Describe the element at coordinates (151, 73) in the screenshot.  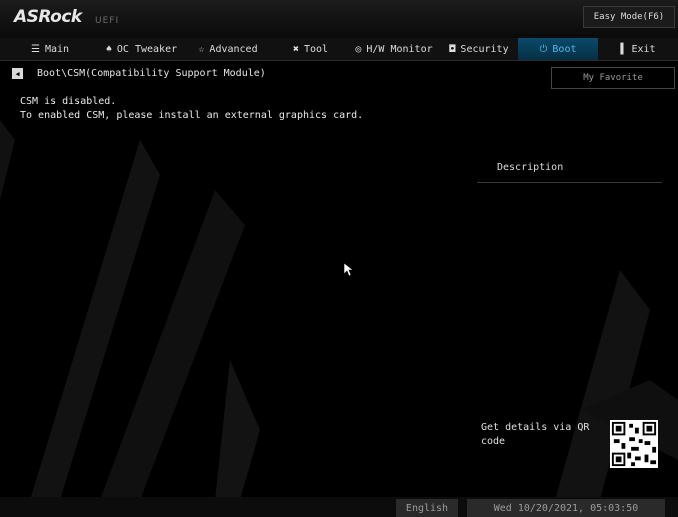
I see `breadcrumb: Boot\CSM(Compatibility Support Module)` at that location.